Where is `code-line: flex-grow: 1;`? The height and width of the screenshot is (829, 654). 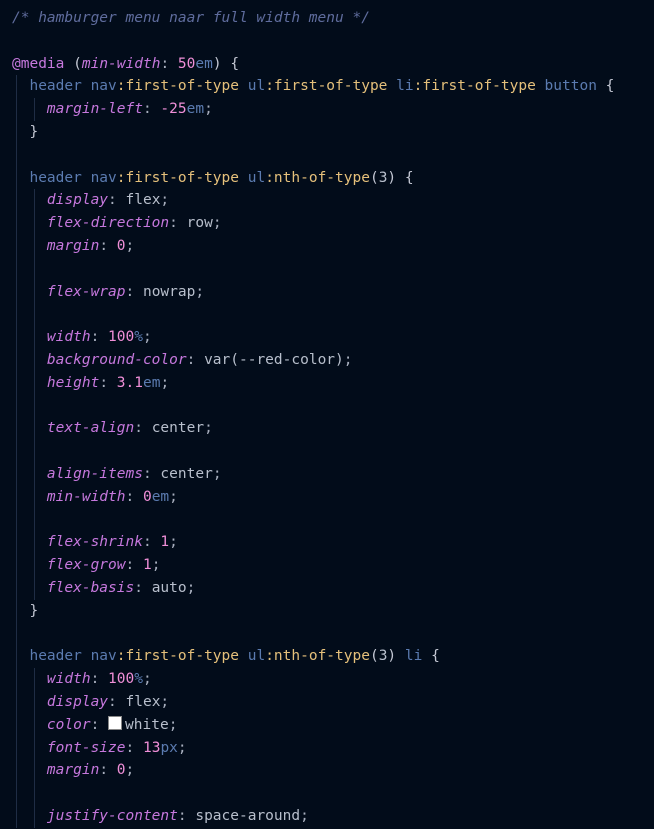 code-line: flex-grow: 1; is located at coordinates (333, 565).